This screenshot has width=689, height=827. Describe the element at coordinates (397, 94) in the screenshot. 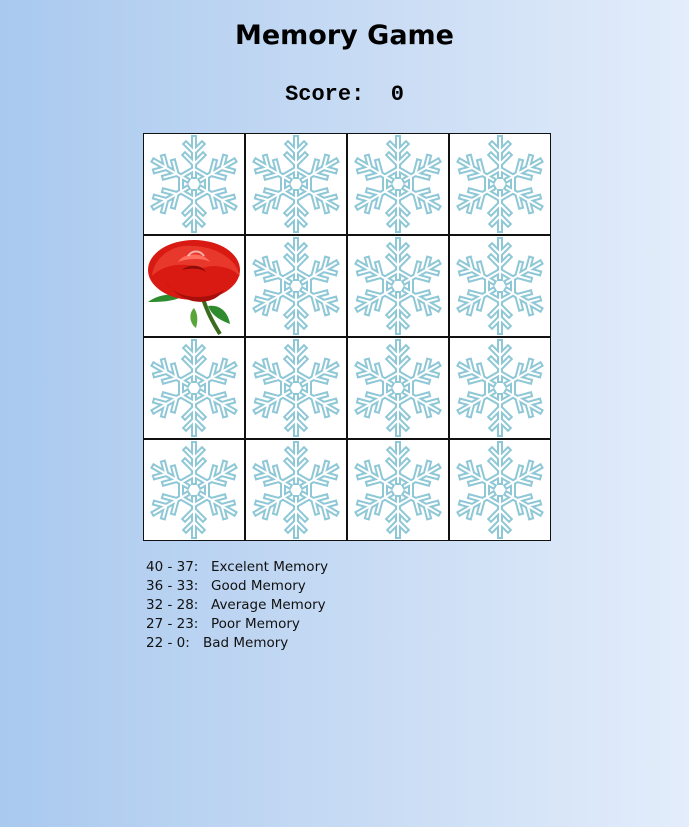

I see `score-value: 0` at that location.